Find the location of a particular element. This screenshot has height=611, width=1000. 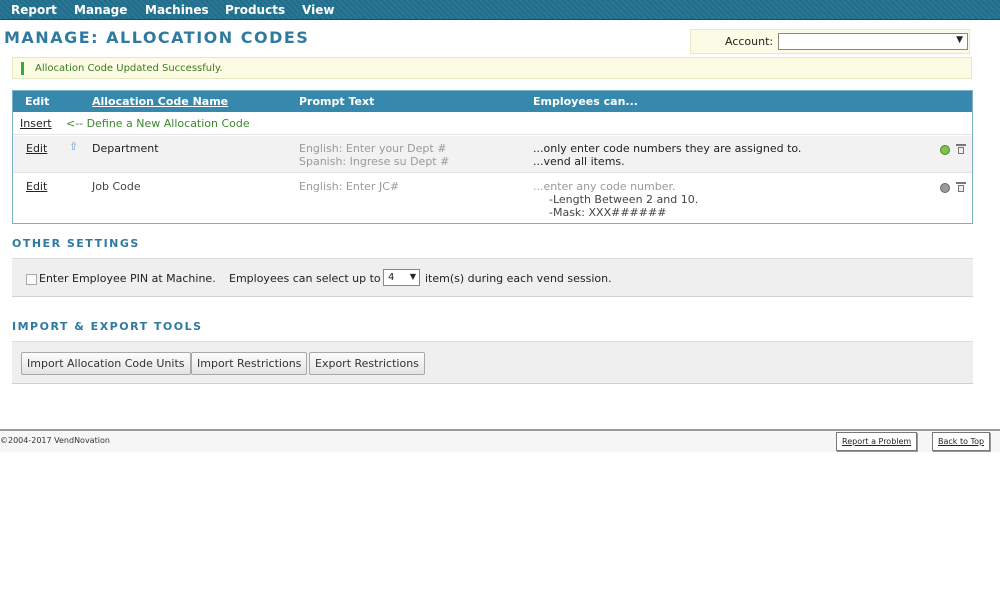

success-alert: Allocation Code Updated Successfuly. is located at coordinates (492, 68).